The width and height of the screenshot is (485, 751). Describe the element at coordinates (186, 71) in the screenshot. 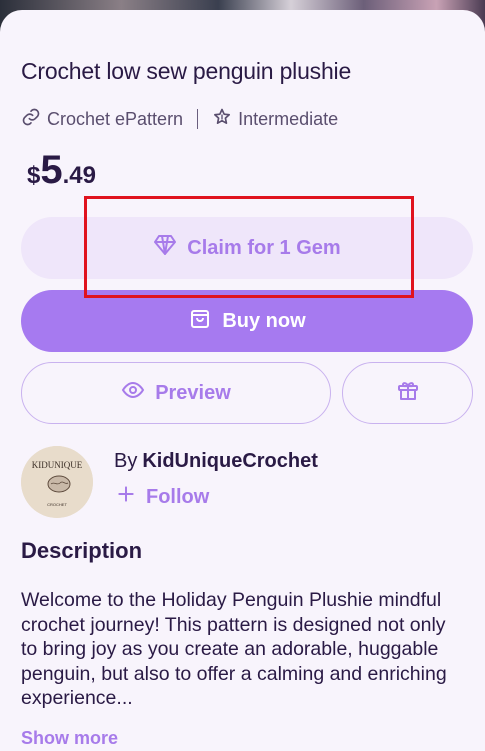

I see `product-title: Crochet low sew penguin plushie` at that location.